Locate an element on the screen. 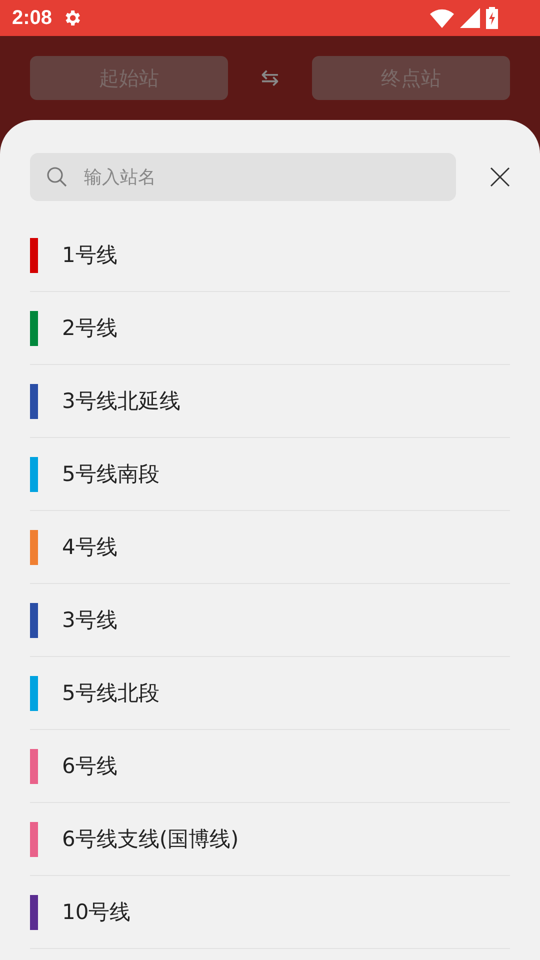 The image size is (540, 960). status-time: 2:08 is located at coordinates (32, 18).